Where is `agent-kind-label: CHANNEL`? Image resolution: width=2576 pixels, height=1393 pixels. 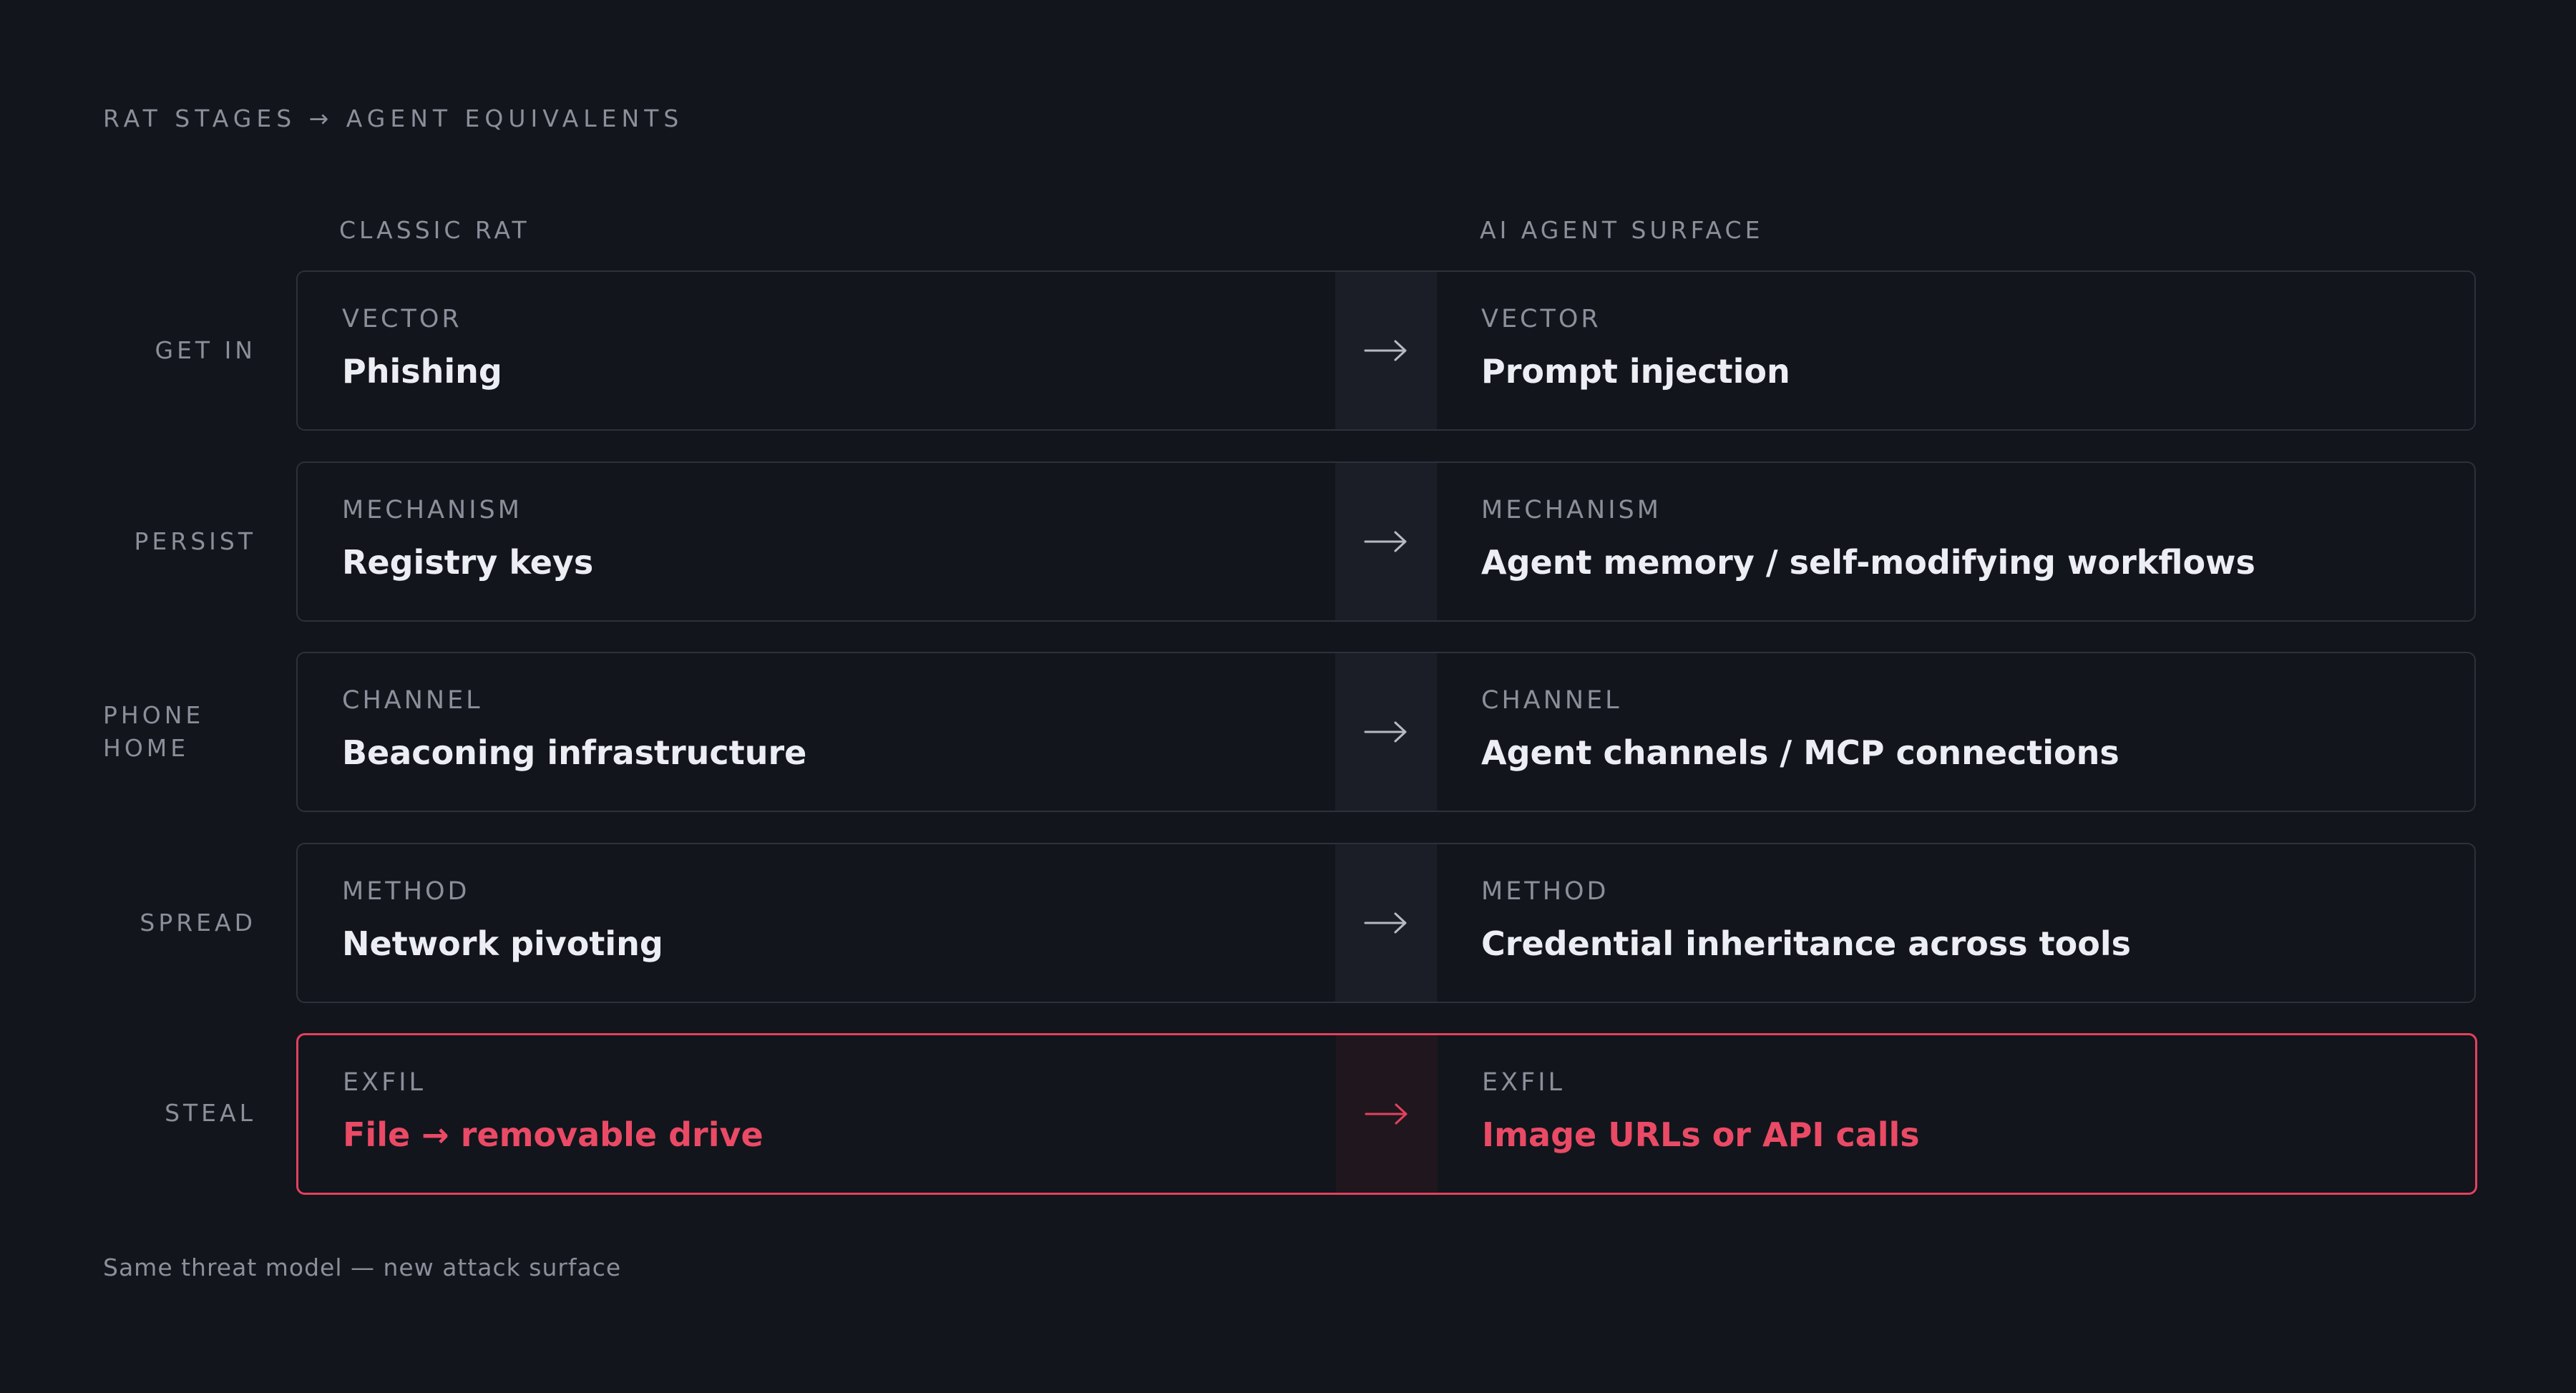
agent-kind-label: CHANNEL is located at coordinates (1551, 700).